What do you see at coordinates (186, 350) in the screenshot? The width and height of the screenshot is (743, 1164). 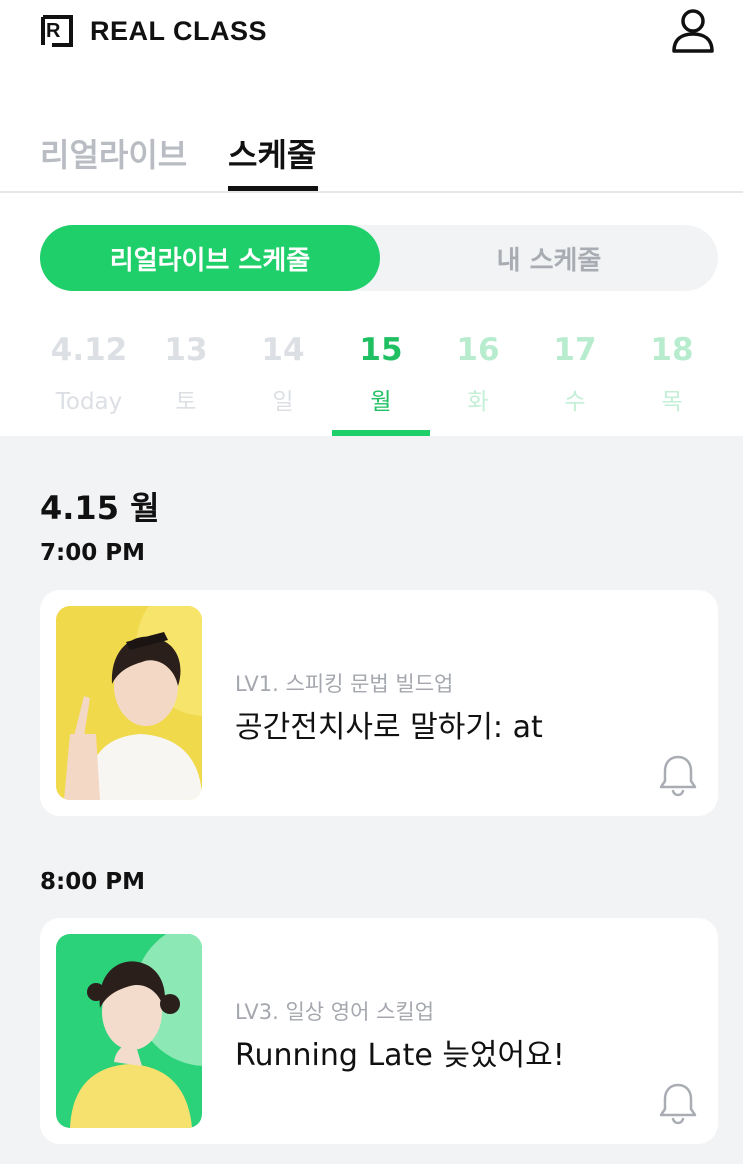 I see `day-number: 13` at bounding box center [186, 350].